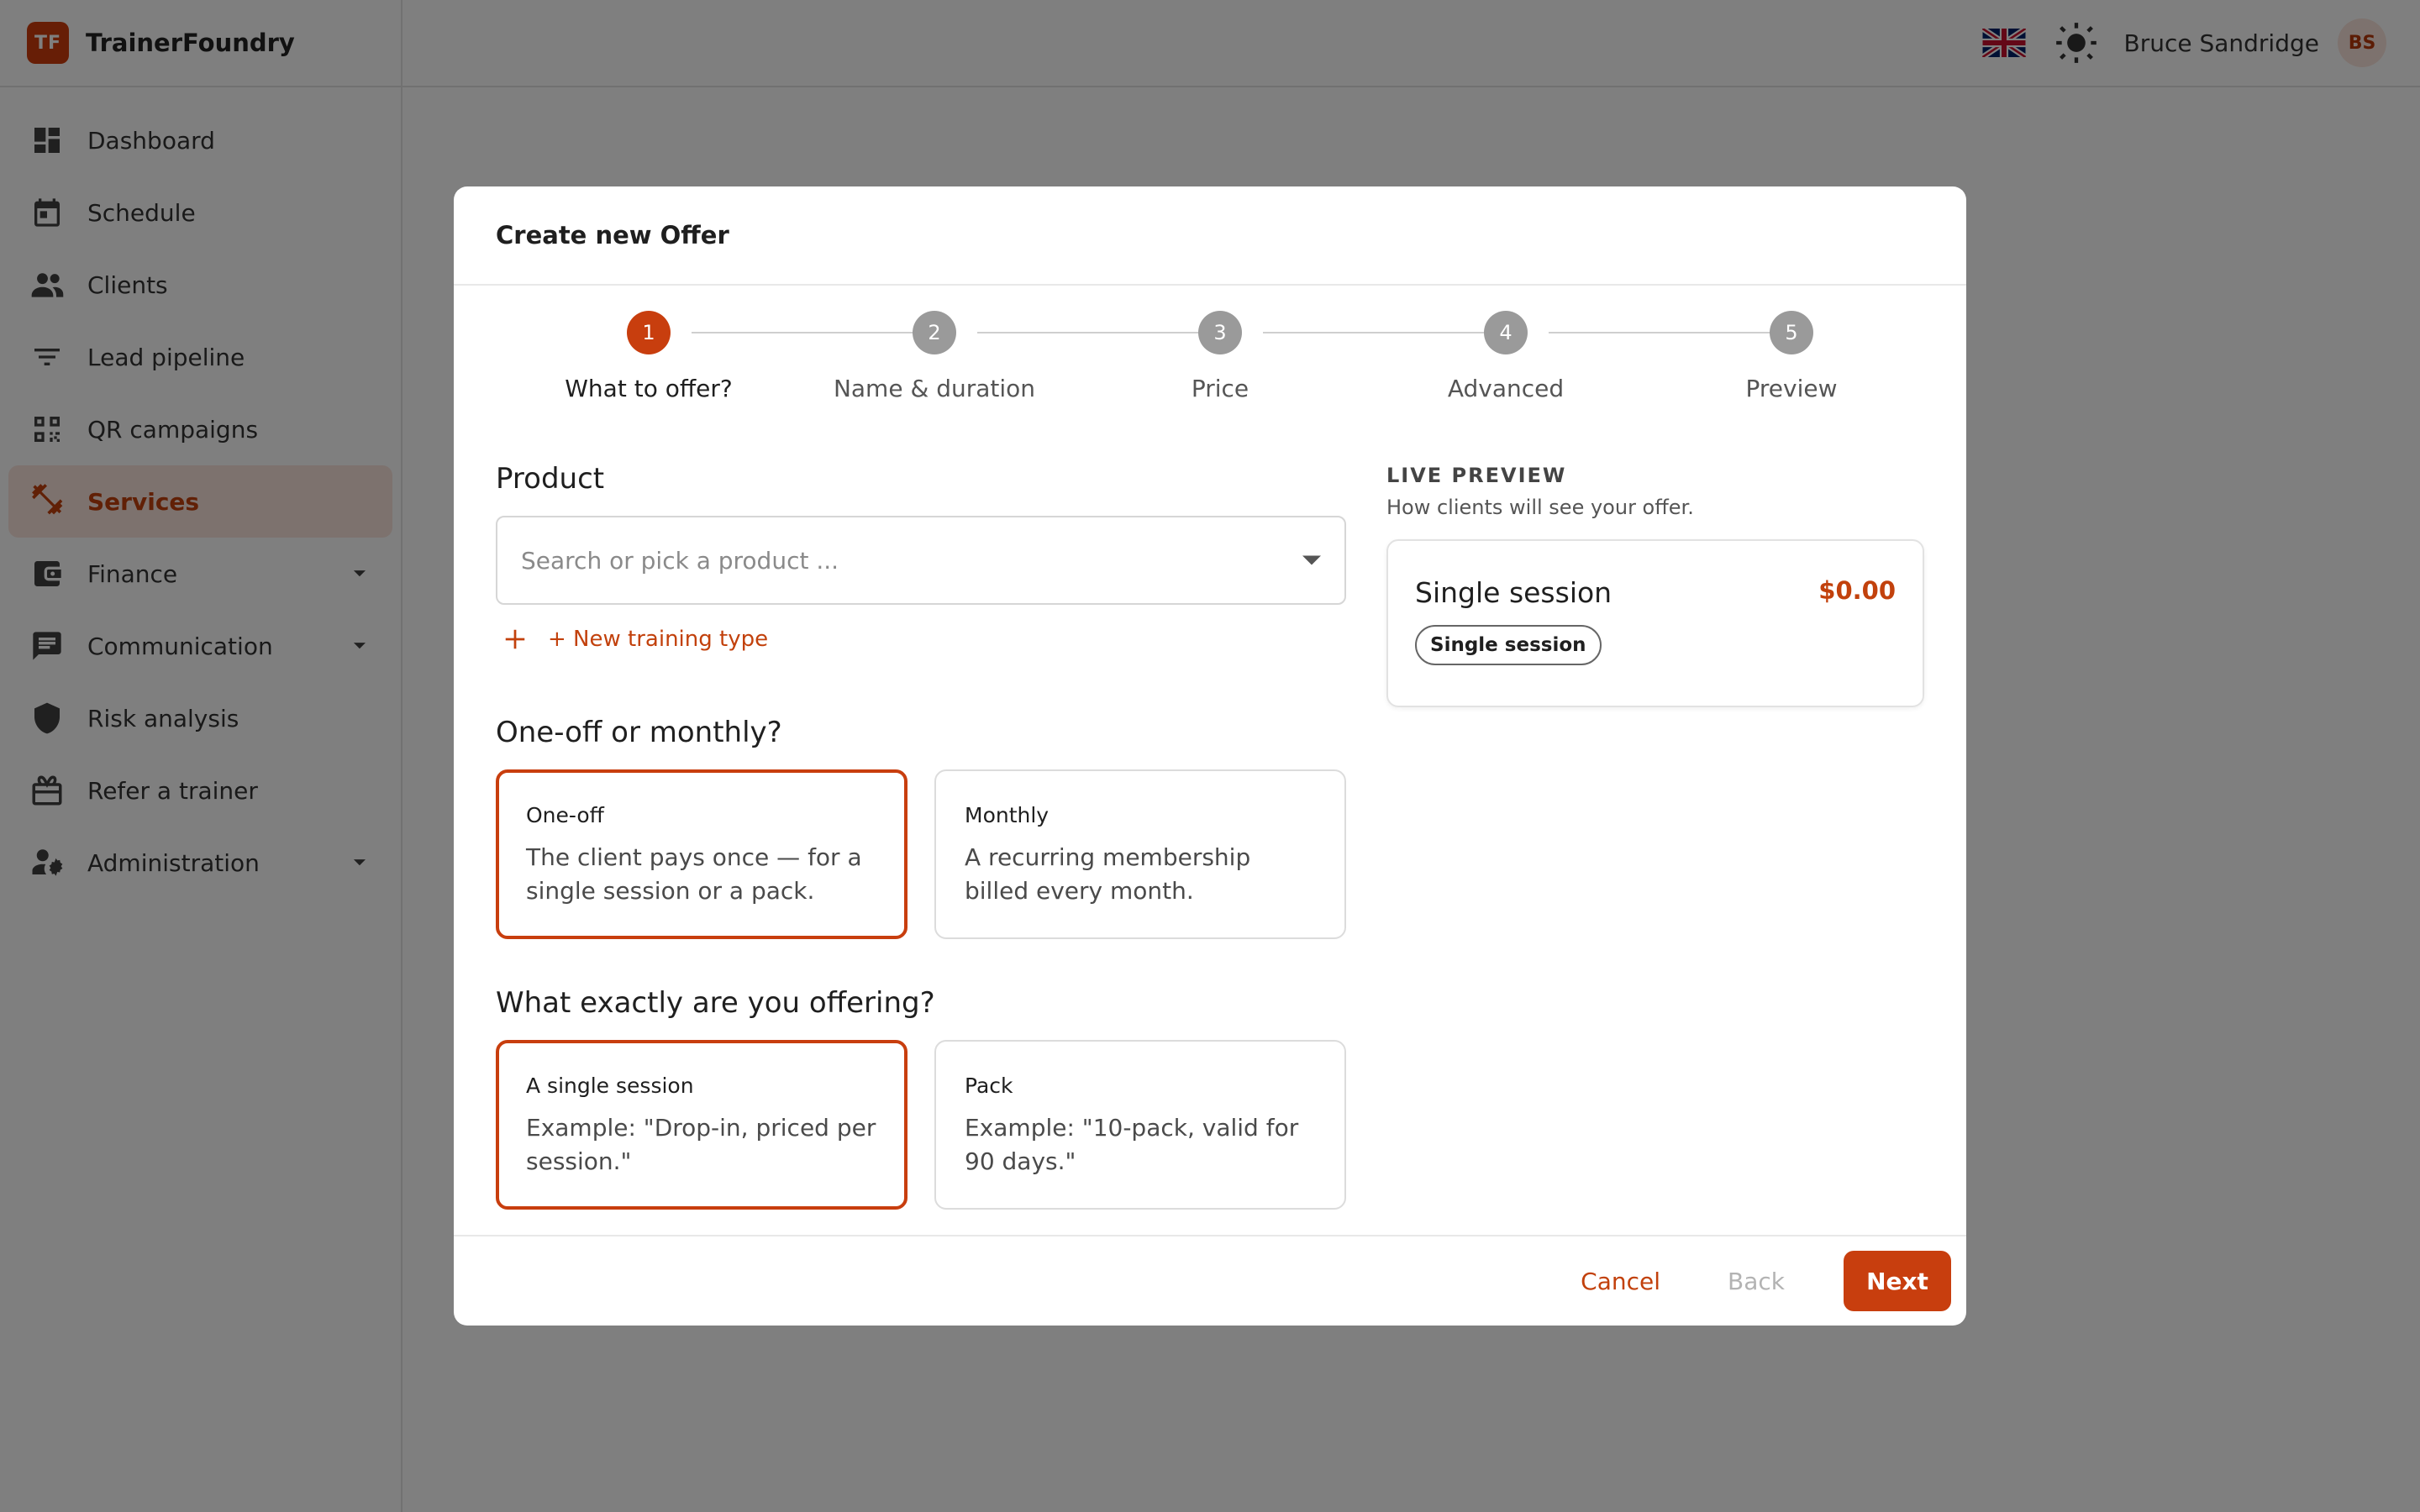 The height and width of the screenshot is (1512, 2420). Describe the element at coordinates (1132, 1144) in the screenshot. I see `option-description: Example: "10-pack, valid for 90 days."` at that location.